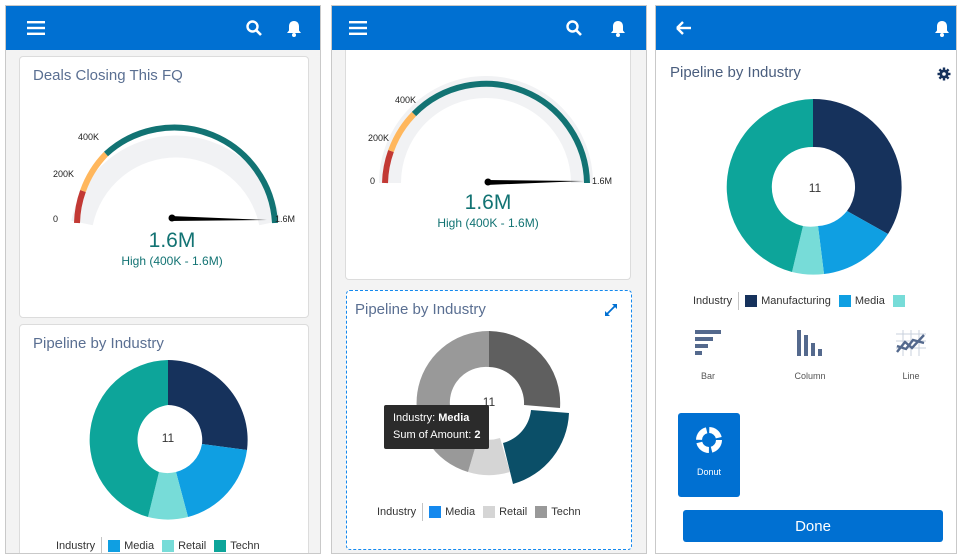  What do you see at coordinates (709, 442) in the screenshot?
I see `donut-chart-icon` at bounding box center [709, 442].